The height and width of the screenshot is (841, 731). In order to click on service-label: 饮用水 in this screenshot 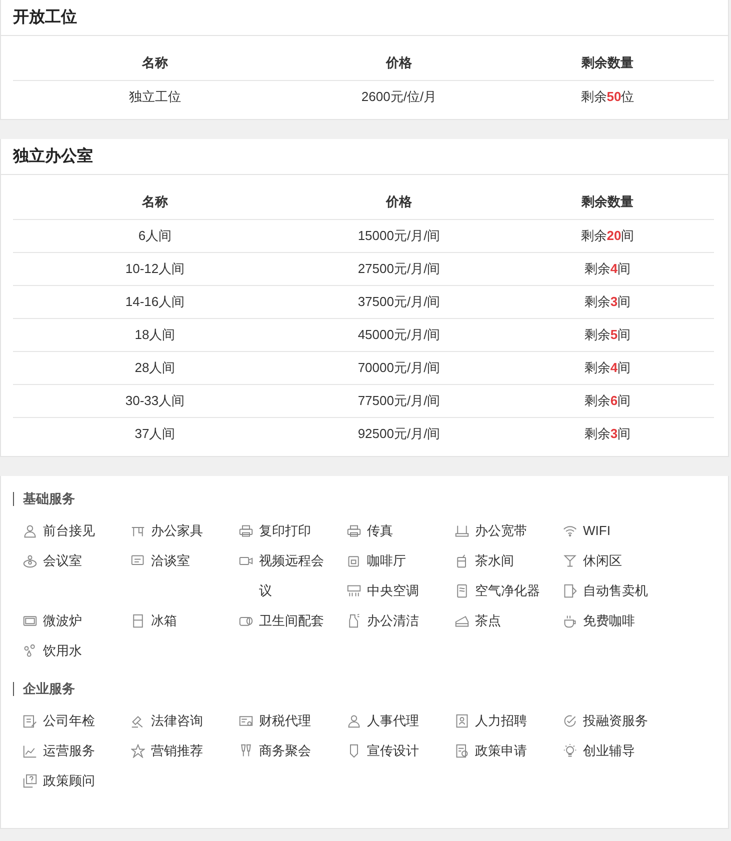, I will do `click(63, 651)`.